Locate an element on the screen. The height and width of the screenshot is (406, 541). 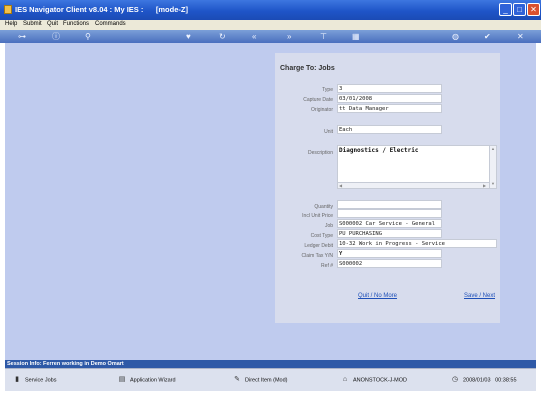
job-field: S000002 Car Service - General is located at coordinates (389, 223).